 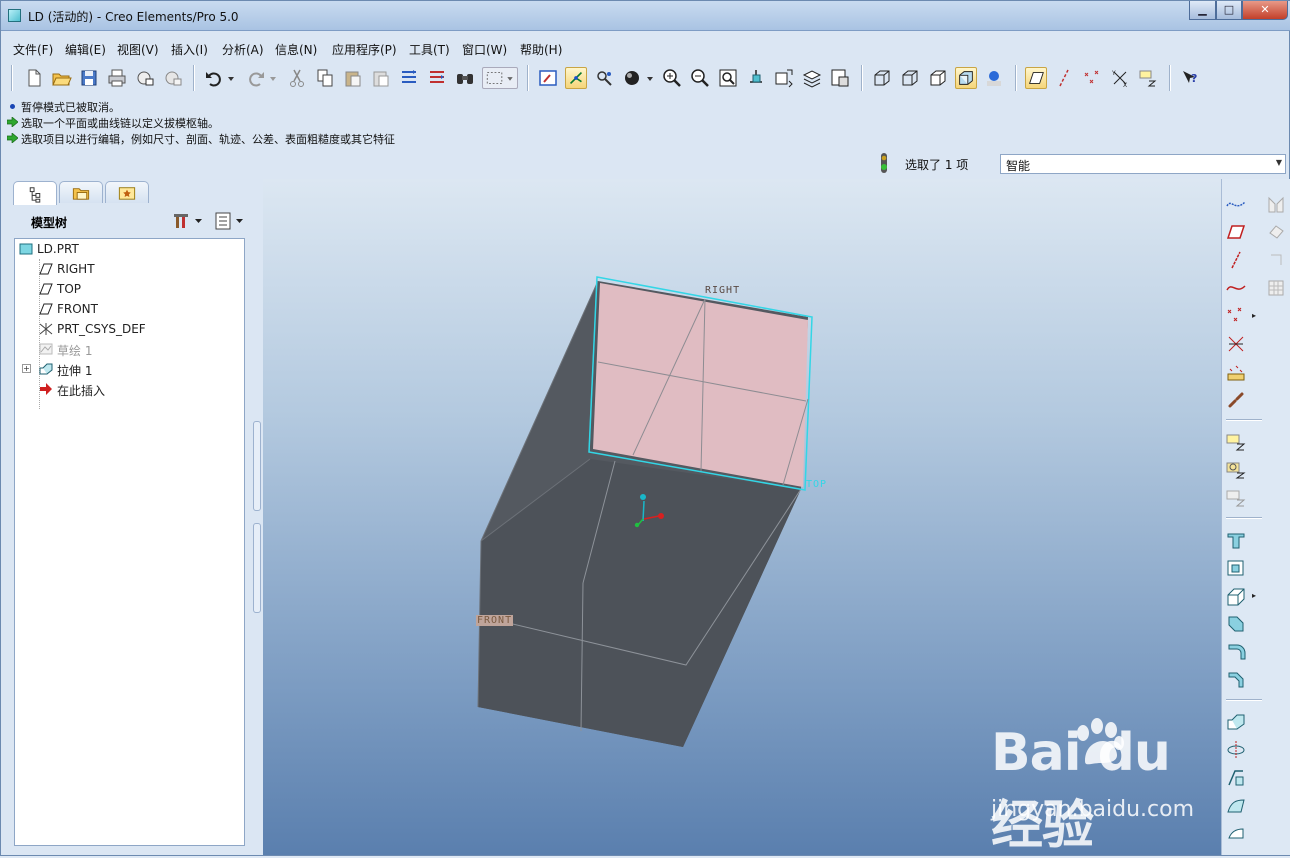 What do you see at coordinates (173, 78) in the screenshot?
I see `send-link-icon` at bounding box center [173, 78].